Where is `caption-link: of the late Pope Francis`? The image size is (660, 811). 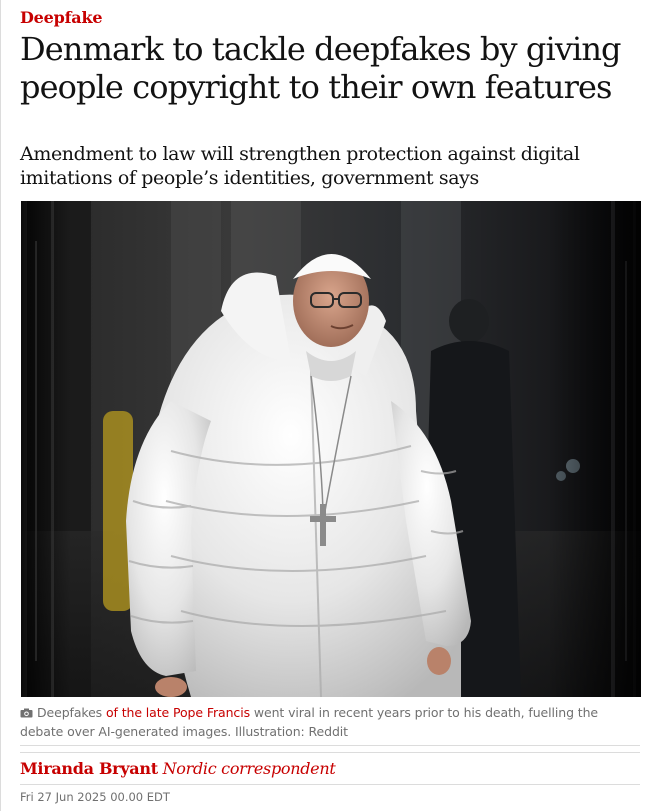
caption-link: of the late Pope Francis is located at coordinates (178, 712).